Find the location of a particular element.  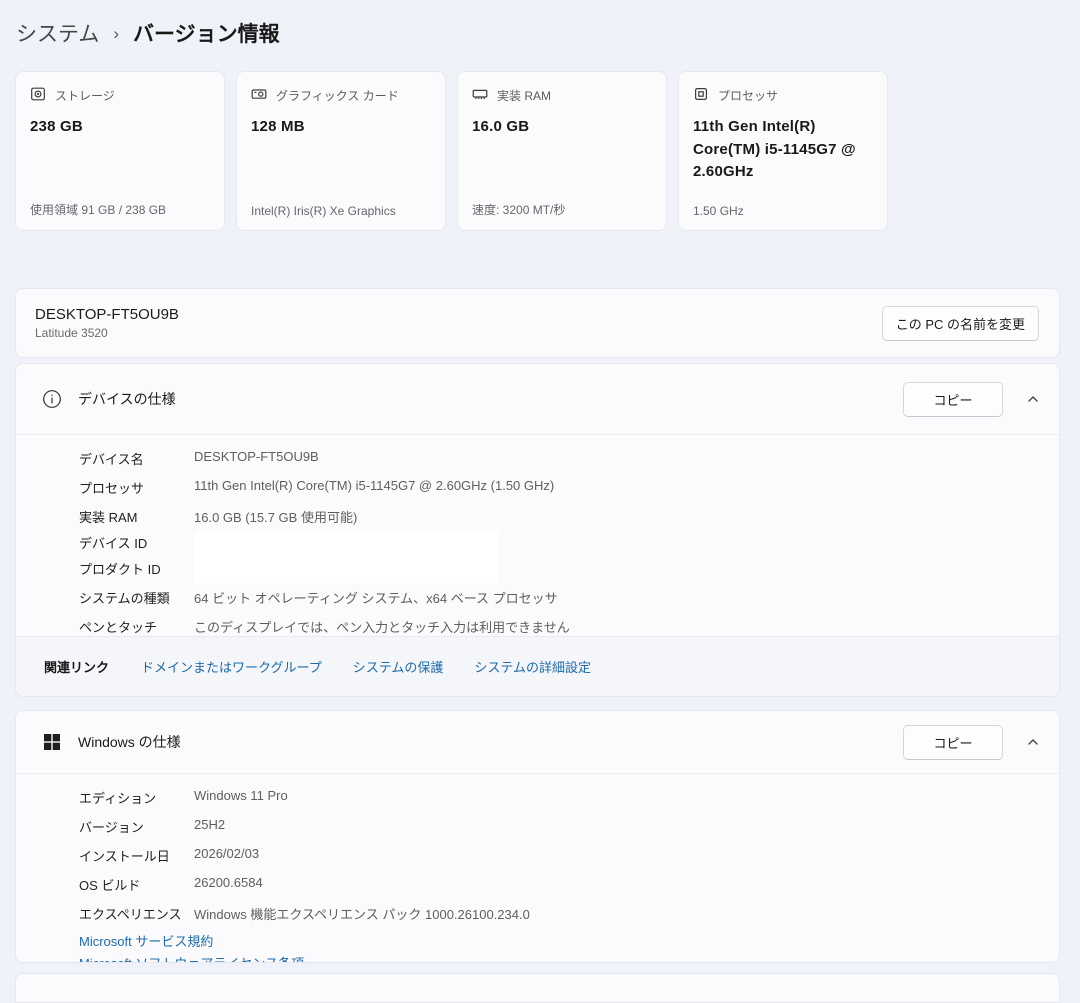

spec-label: デバイス ID is located at coordinates (113, 543).